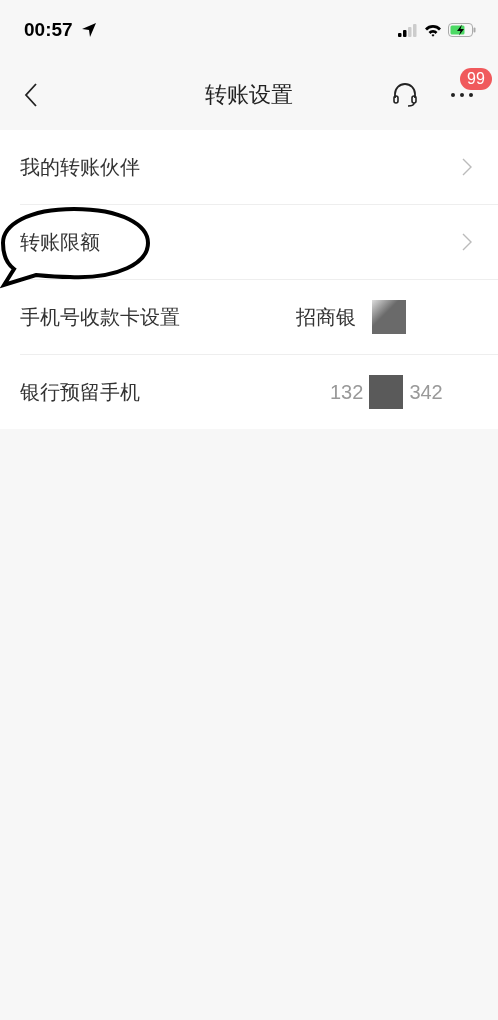 The image size is (498, 1020). Describe the element at coordinates (31, 95) in the screenshot. I see `back-icon` at that location.